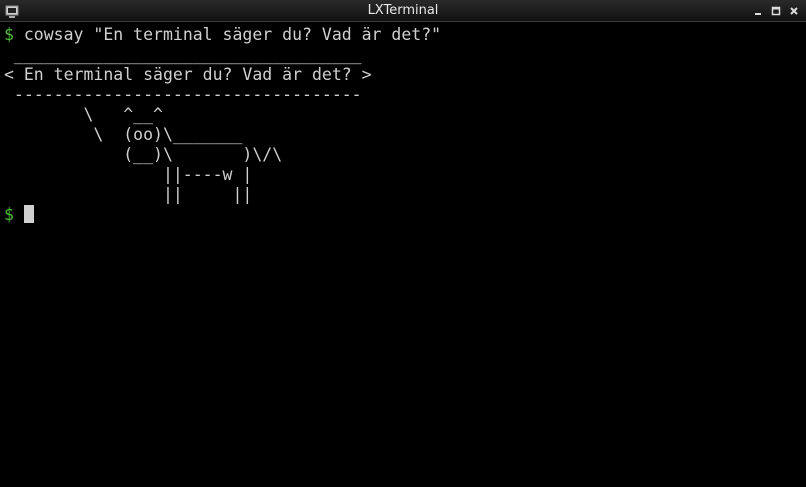 The height and width of the screenshot is (487, 806). What do you see at coordinates (128, 174) in the screenshot?
I see `output-line: ||----w |` at bounding box center [128, 174].